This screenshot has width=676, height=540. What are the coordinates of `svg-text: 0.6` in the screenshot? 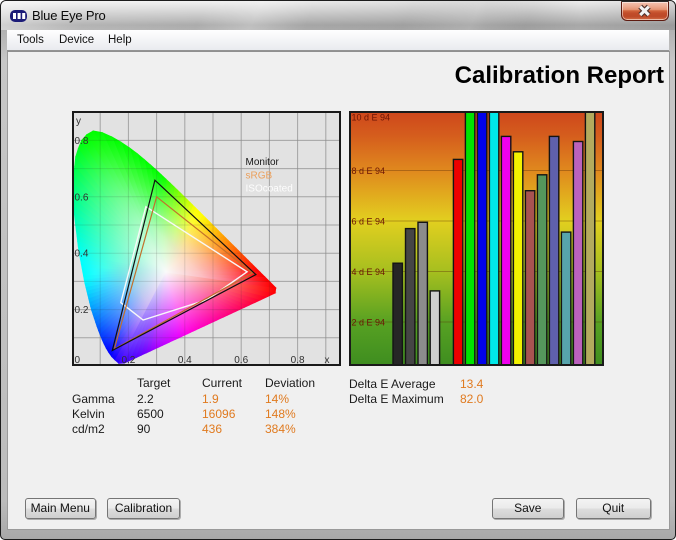 It's located at (82, 197).